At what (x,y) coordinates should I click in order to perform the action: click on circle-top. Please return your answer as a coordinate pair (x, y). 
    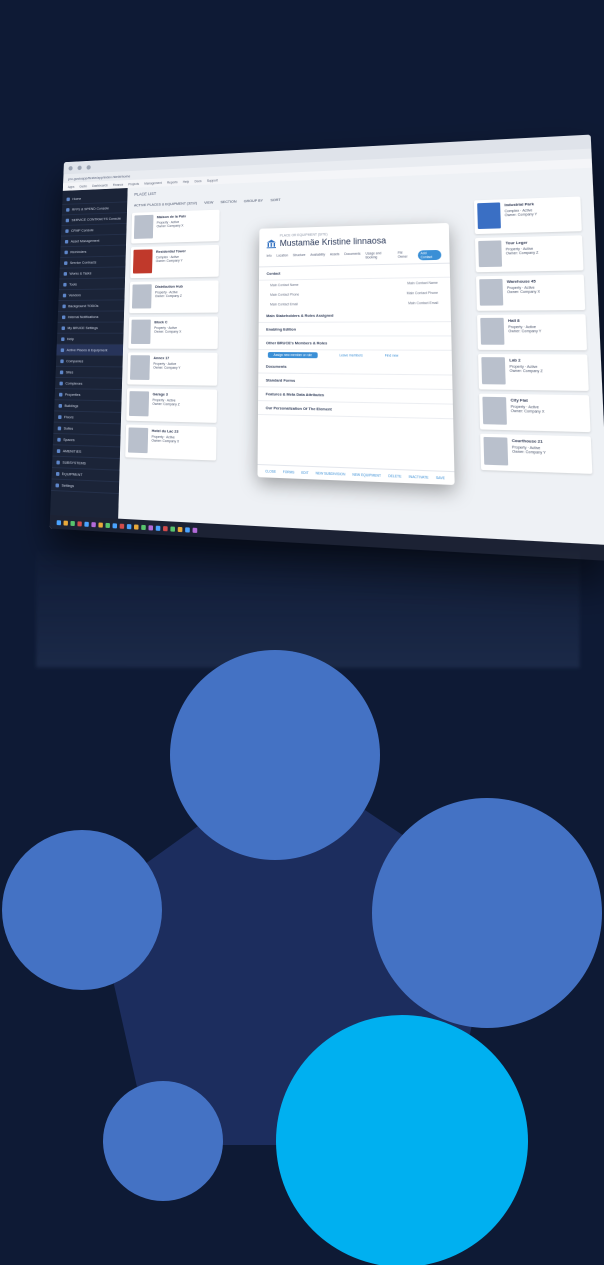
    Looking at the image, I should click on (275, 755).